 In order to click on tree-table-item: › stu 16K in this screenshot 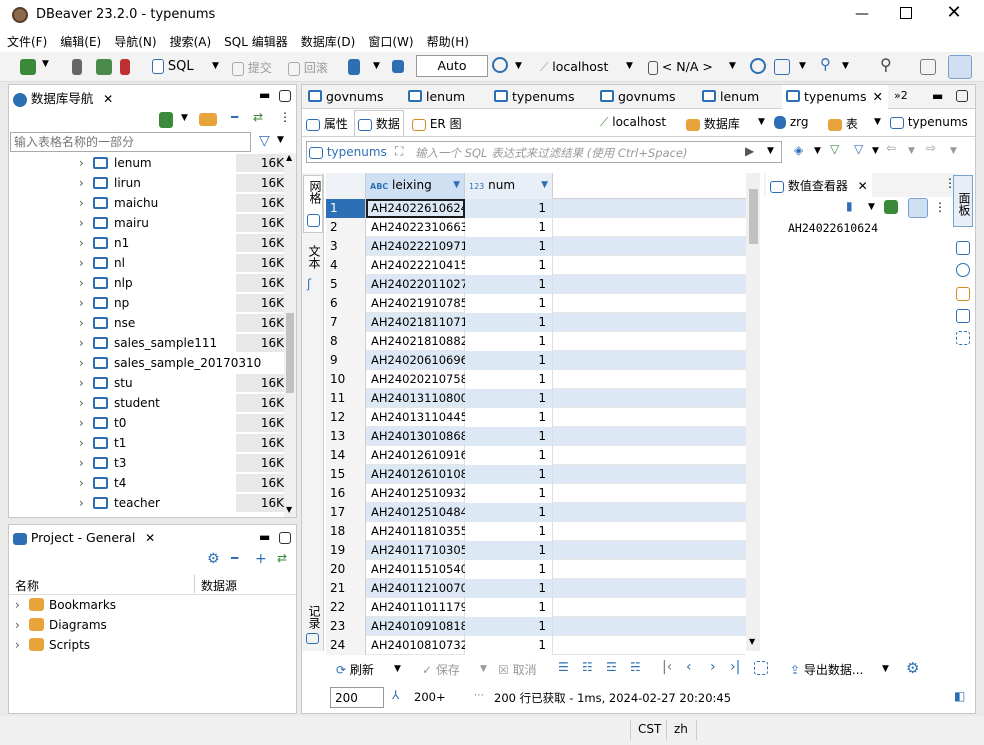, I will do `click(147, 383)`.